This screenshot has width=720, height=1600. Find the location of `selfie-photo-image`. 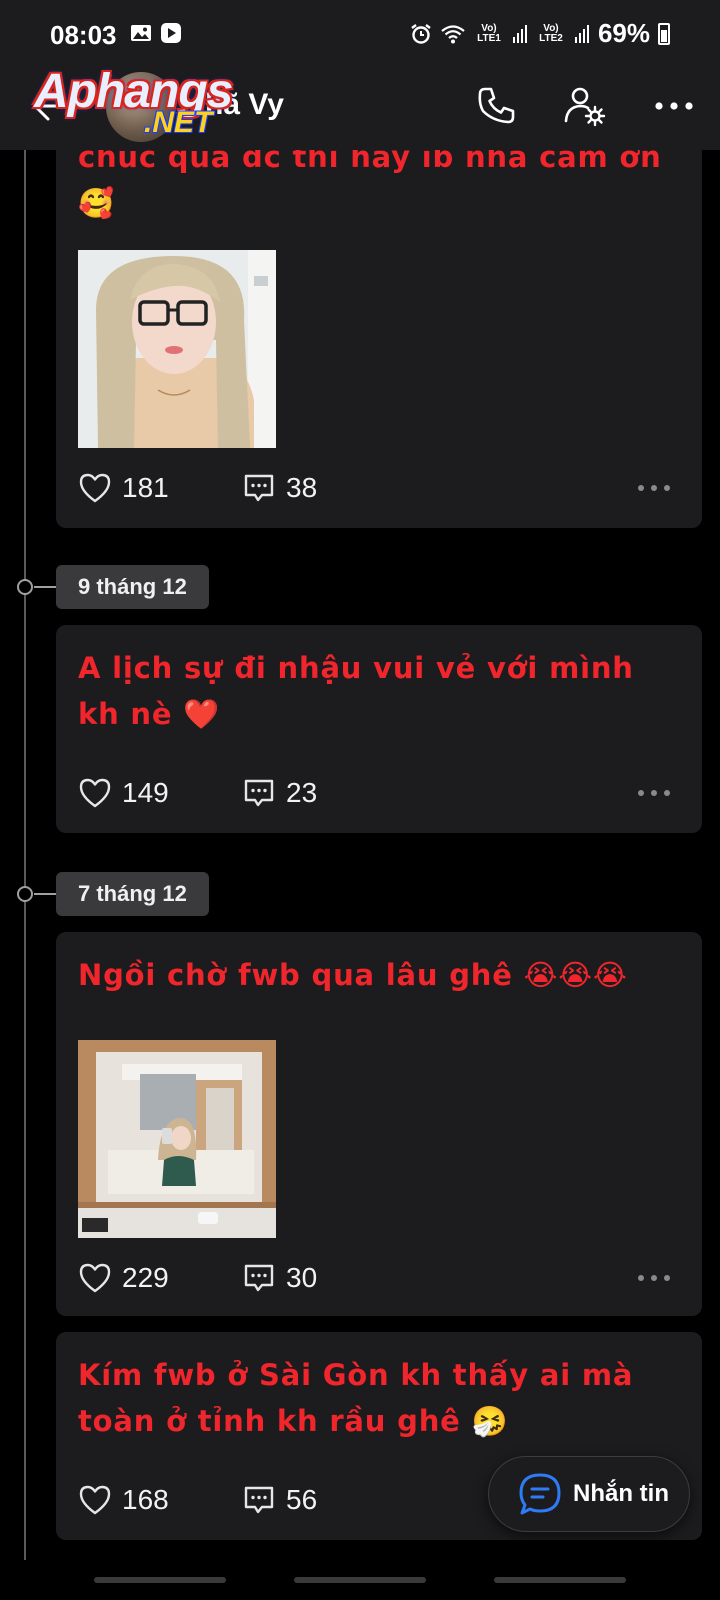

selfie-photo-image is located at coordinates (177, 349).